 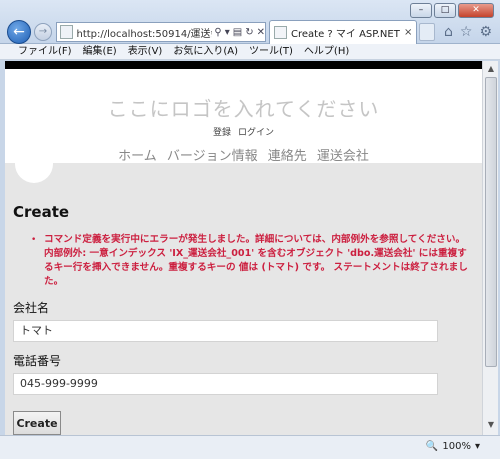 I want to click on back-button: ←, so click(x=19, y=32).